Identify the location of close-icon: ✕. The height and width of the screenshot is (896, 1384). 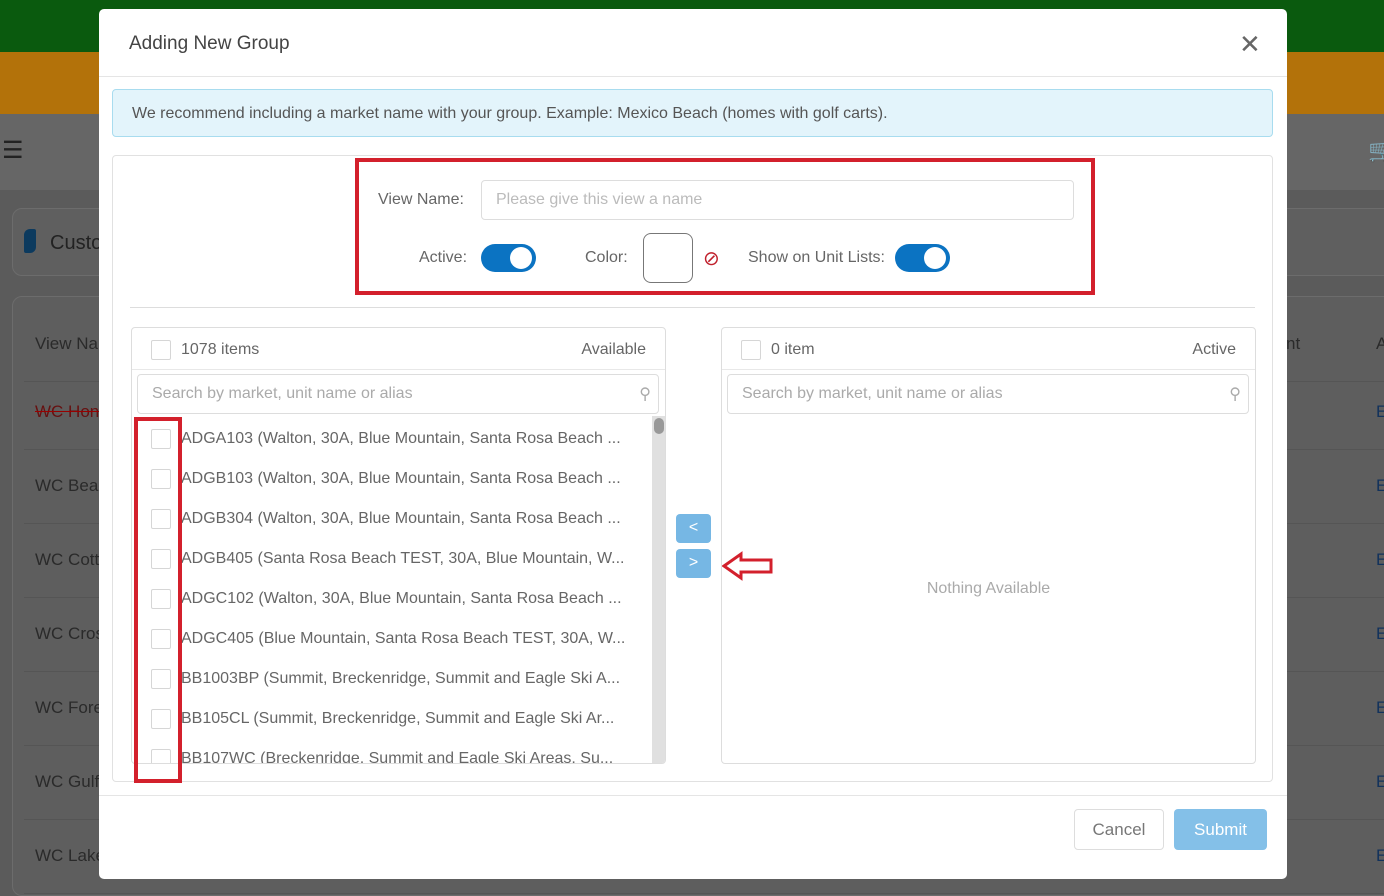
(1250, 44).